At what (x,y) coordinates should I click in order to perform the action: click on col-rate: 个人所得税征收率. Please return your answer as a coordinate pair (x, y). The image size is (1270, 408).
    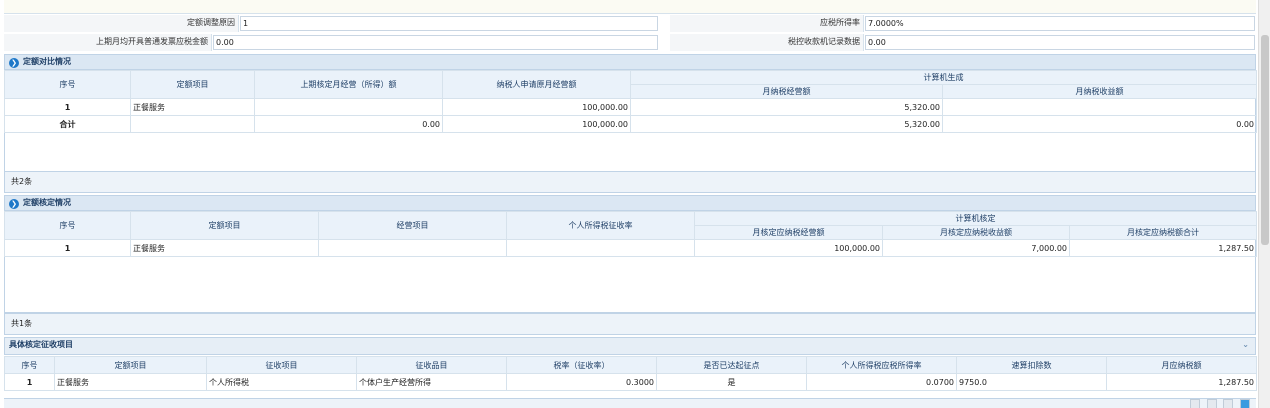
    Looking at the image, I should click on (600, 225).